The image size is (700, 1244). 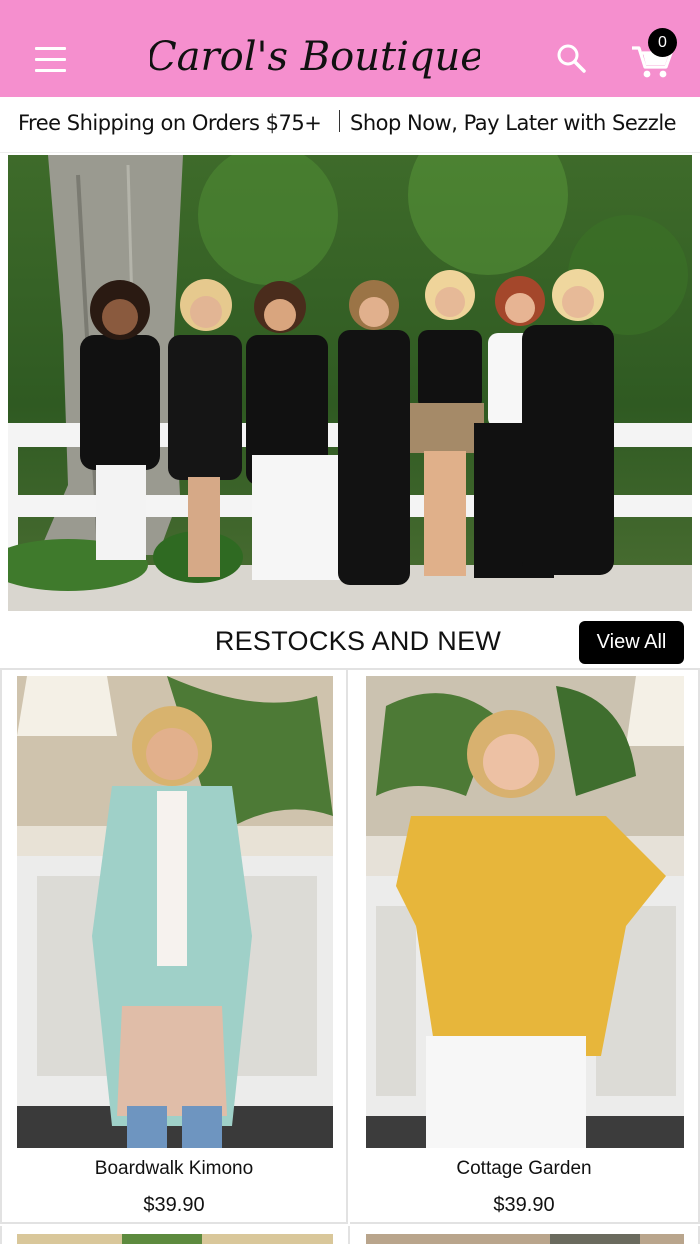 What do you see at coordinates (50, 48) in the screenshot?
I see `menu-icon-bar-top` at bounding box center [50, 48].